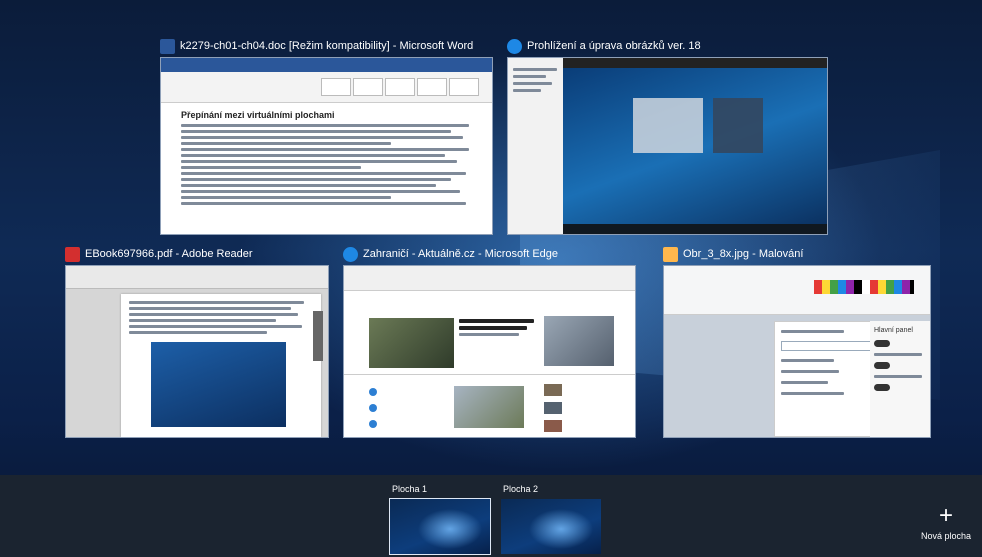  Describe the element at coordinates (900, 379) in the screenshot. I see `paint-side-panel: Hlavní panel` at that location.